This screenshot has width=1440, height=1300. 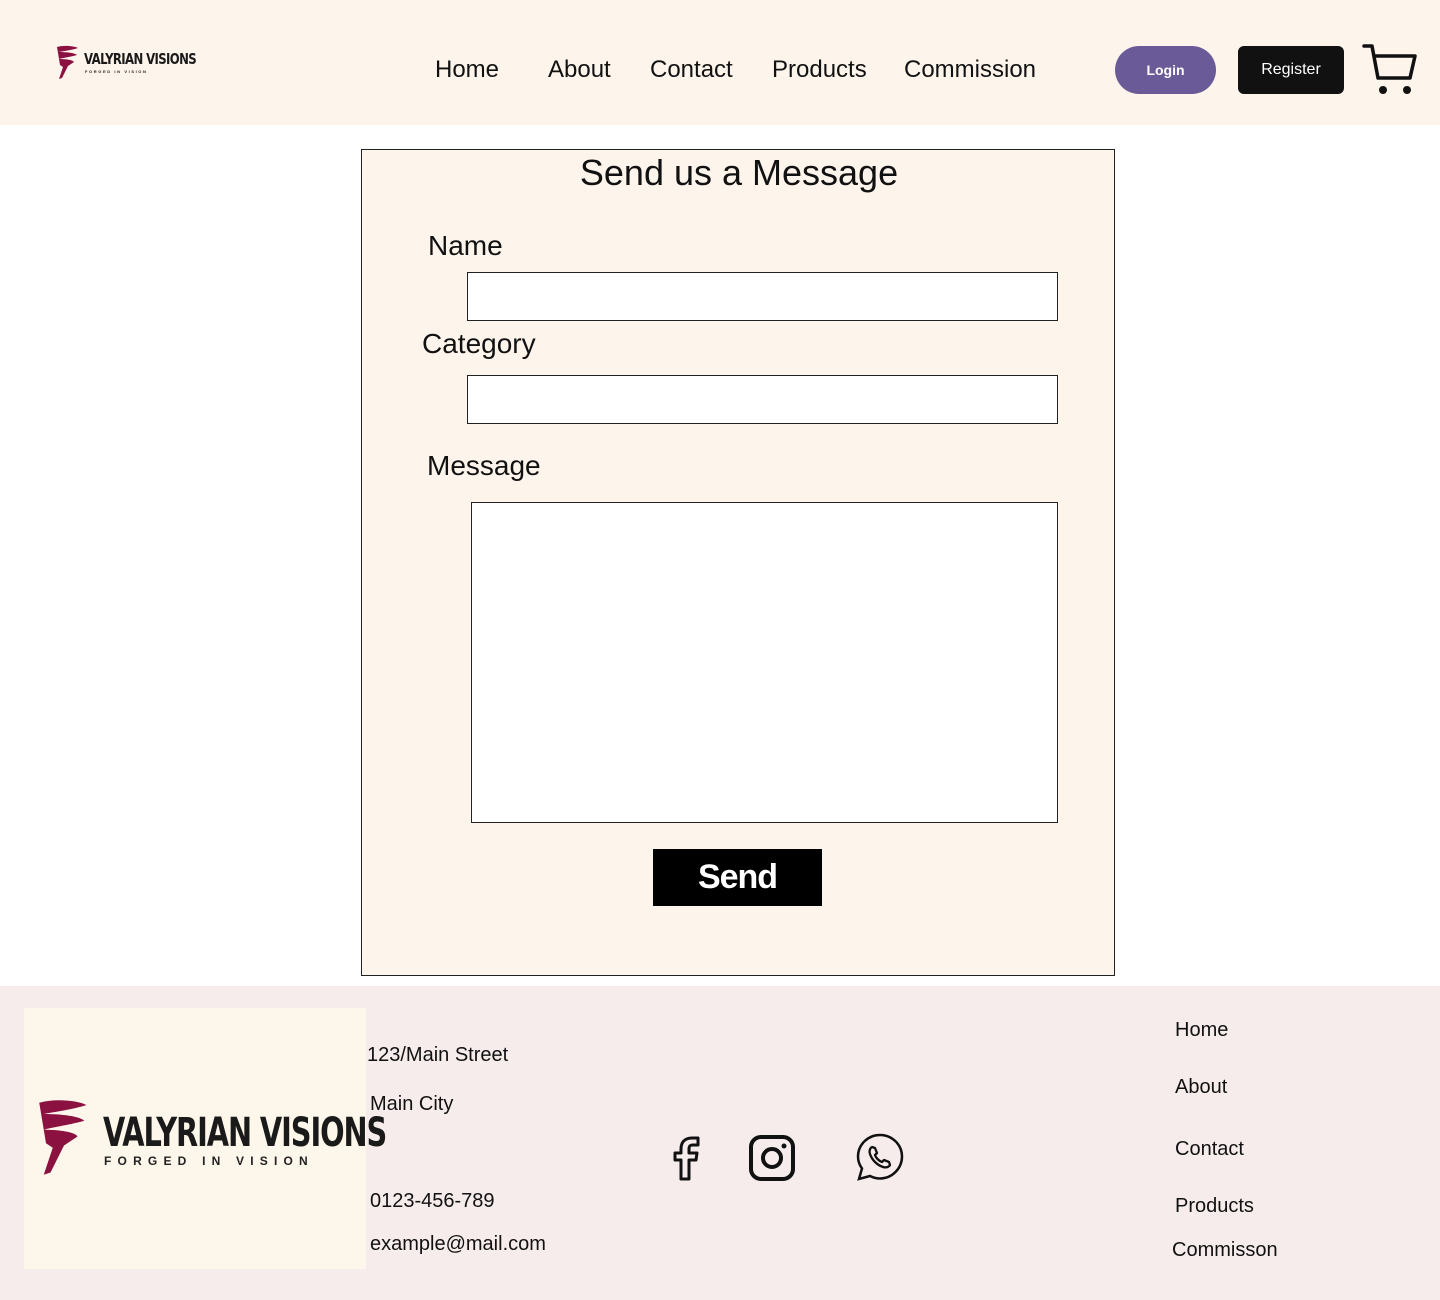 What do you see at coordinates (880, 1159) in the screenshot?
I see `whatsapp-icon` at bounding box center [880, 1159].